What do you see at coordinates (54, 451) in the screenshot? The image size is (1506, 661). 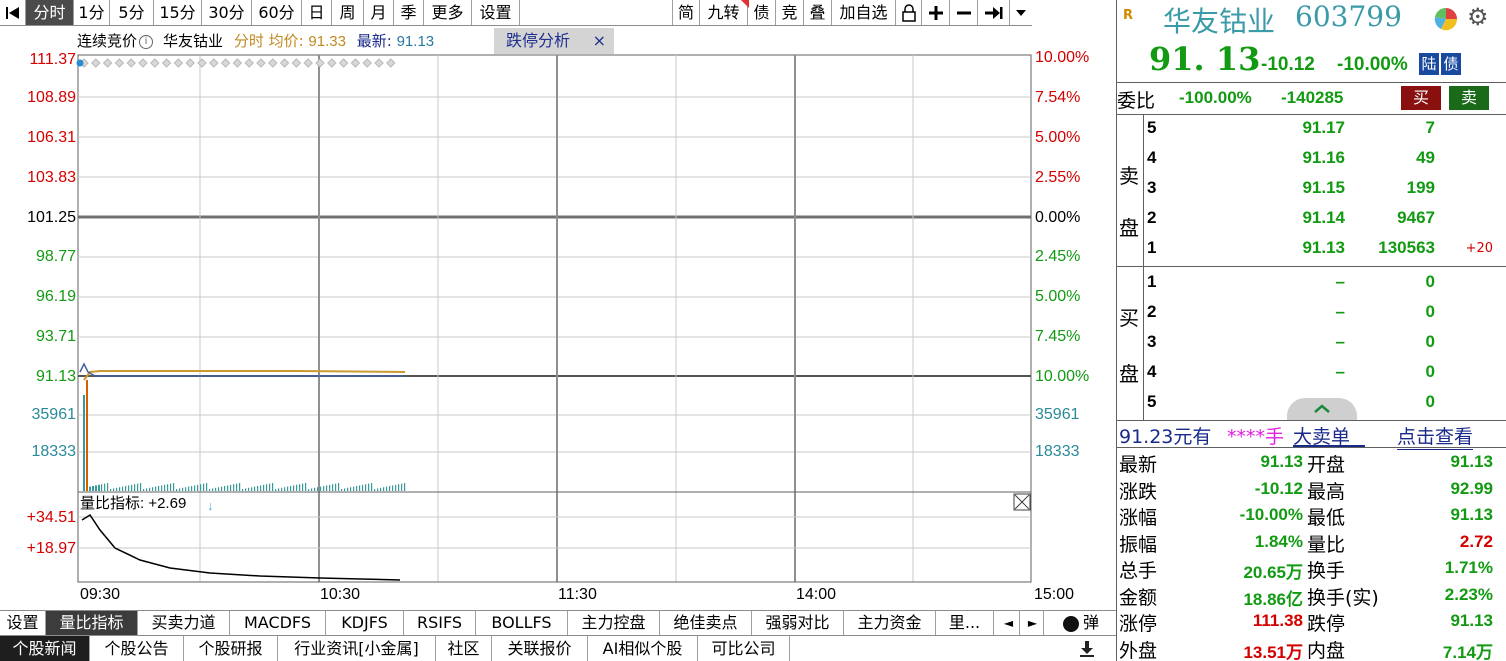 I see `axis-left-label: 18333` at bounding box center [54, 451].